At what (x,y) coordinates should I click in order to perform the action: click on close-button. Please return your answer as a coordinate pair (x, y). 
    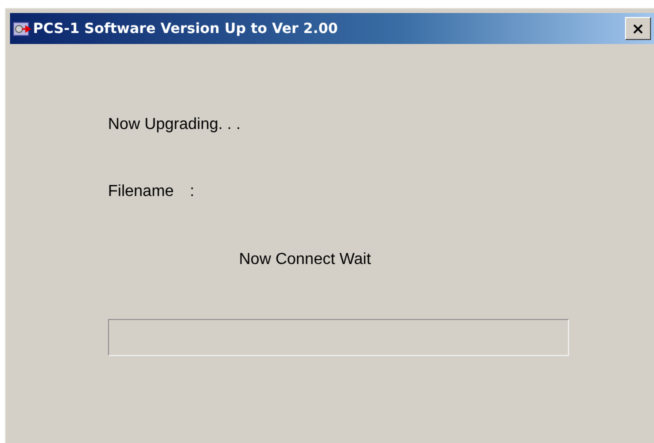
    Looking at the image, I should click on (638, 28).